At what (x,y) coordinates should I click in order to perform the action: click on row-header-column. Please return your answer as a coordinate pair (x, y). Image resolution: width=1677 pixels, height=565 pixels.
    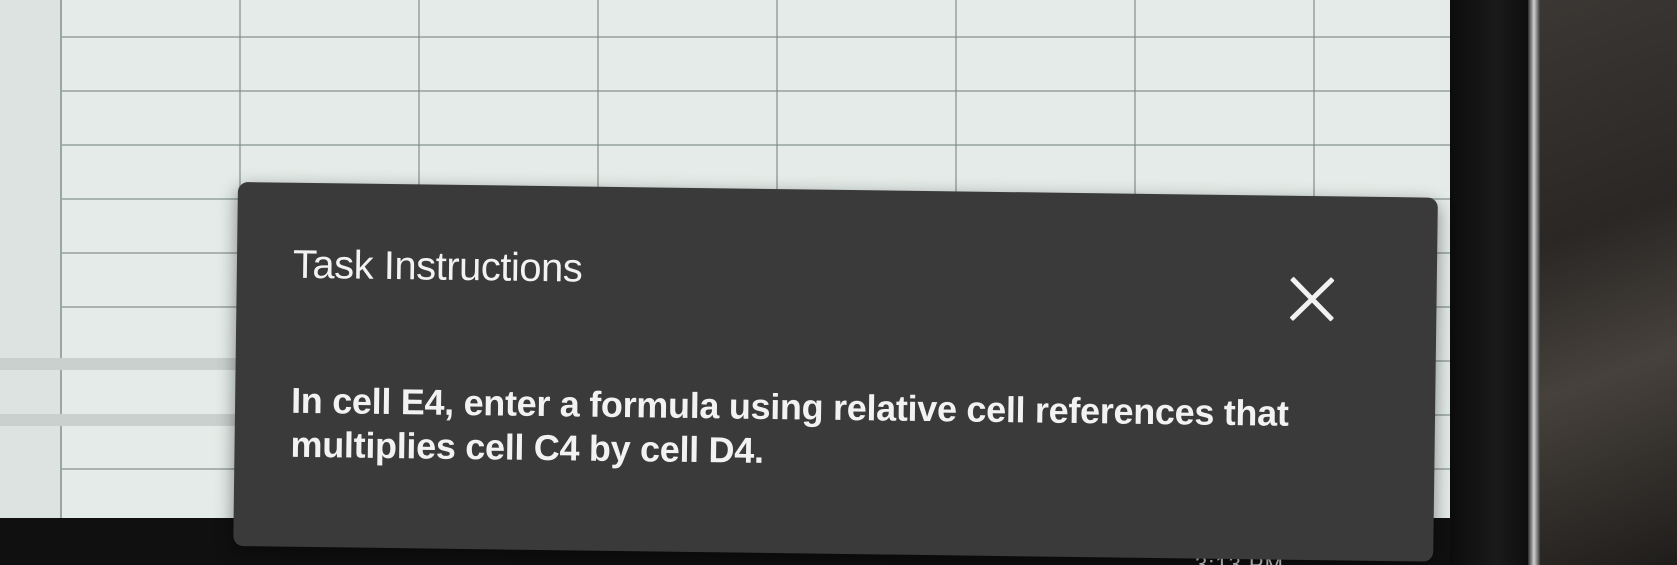
    Looking at the image, I should click on (31, 259).